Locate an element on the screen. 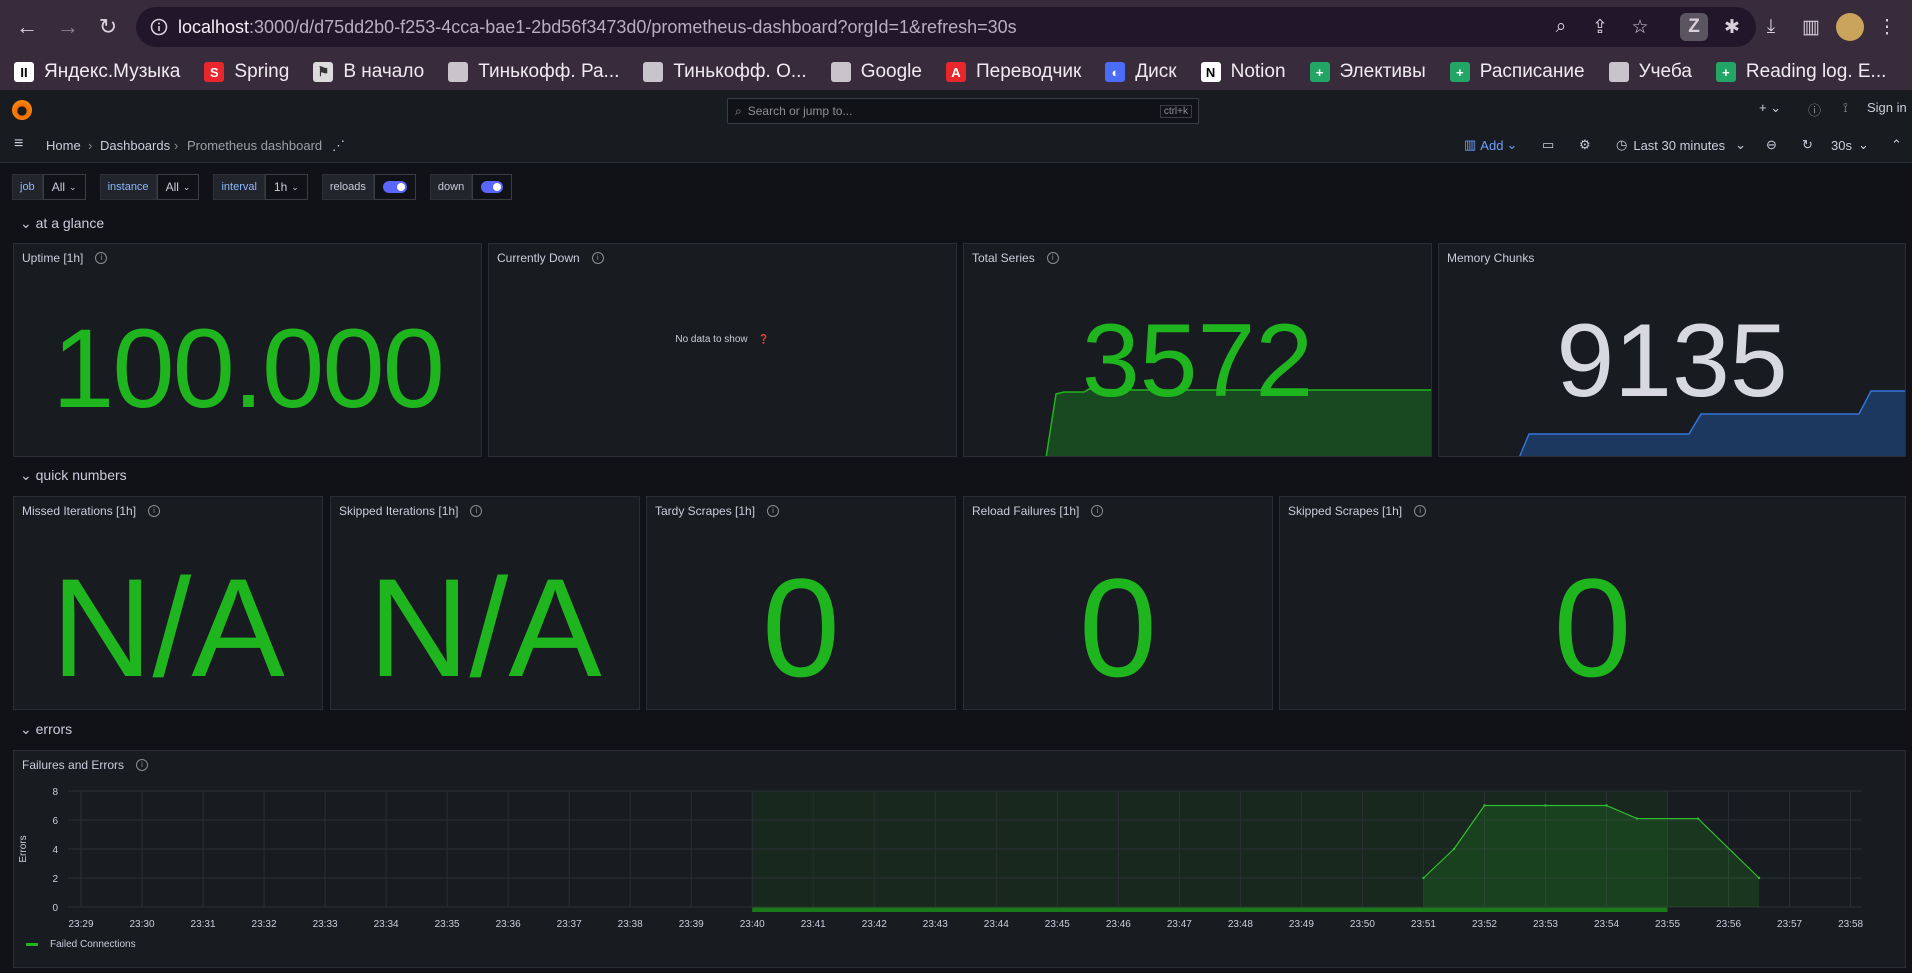 The height and width of the screenshot is (973, 1912). share-icon: ⇪ is located at coordinates (1600, 27).